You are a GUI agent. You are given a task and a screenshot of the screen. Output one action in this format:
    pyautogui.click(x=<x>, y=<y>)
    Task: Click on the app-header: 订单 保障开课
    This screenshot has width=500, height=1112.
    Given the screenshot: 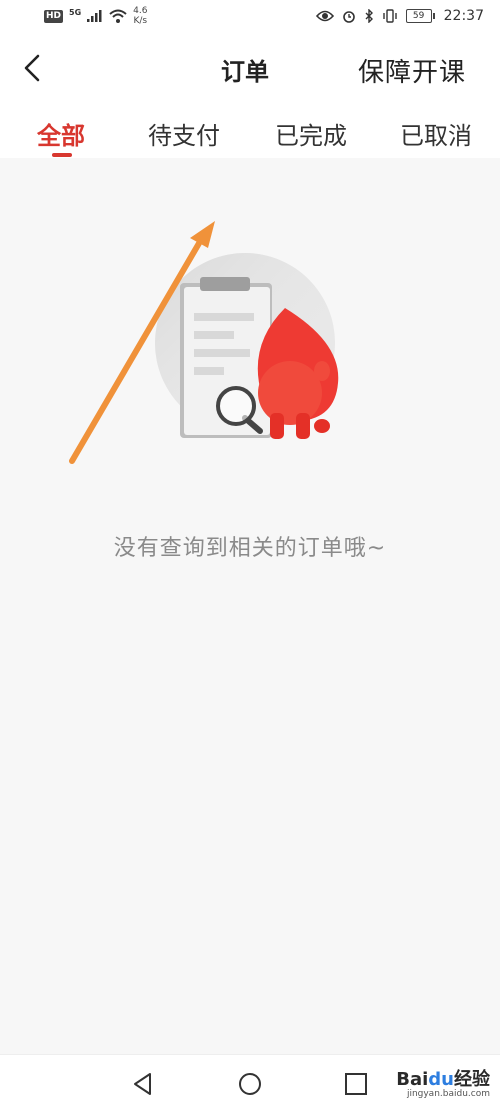 What is the action you would take?
    pyautogui.click(x=250, y=69)
    